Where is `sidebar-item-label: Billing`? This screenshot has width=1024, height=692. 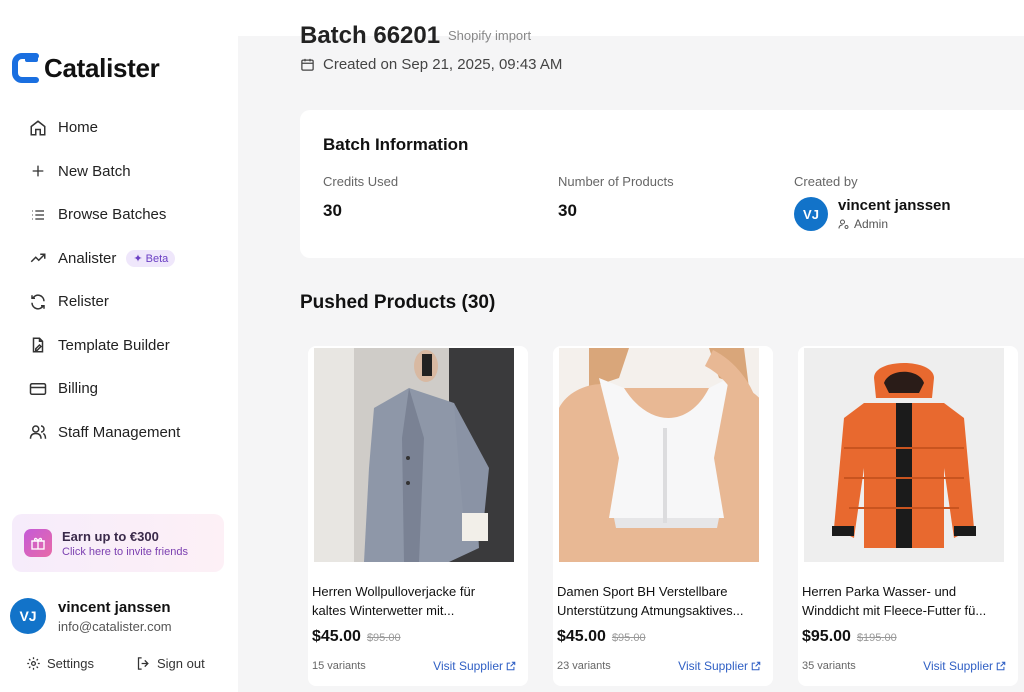 sidebar-item-label: Billing is located at coordinates (78, 389).